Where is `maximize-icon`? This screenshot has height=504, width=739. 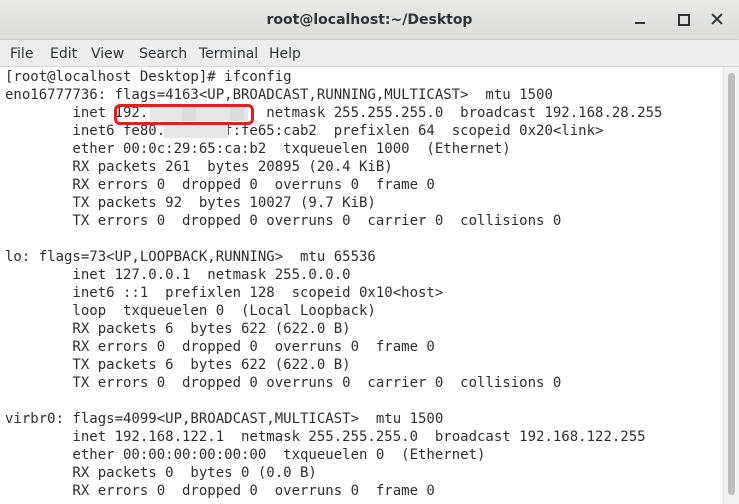
maximize-icon is located at coordinates (683, 19).